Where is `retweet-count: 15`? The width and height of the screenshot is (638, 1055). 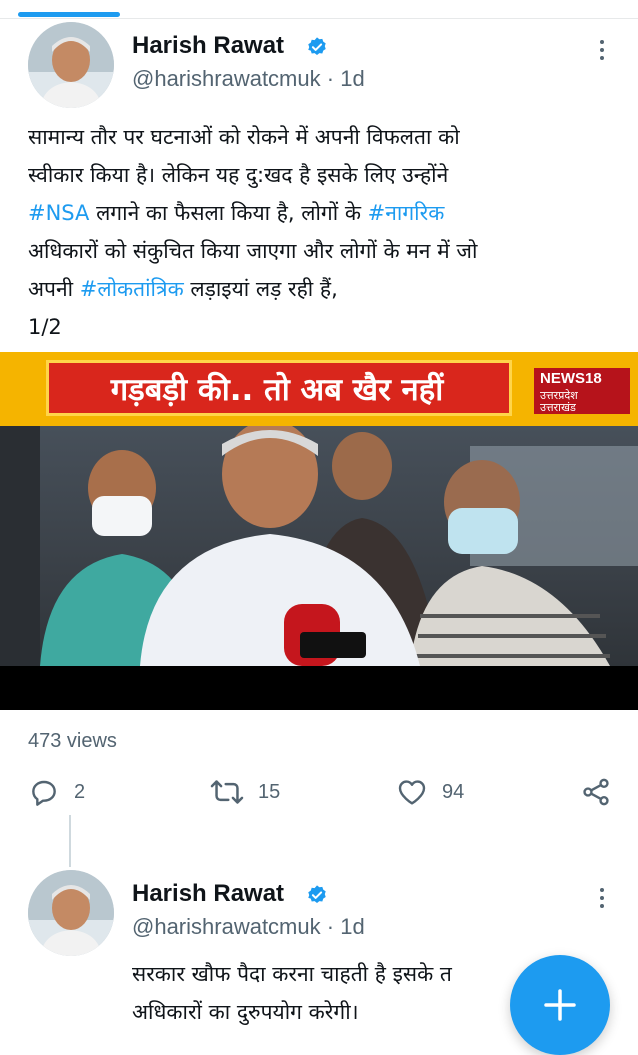 retweet-count: 15 is located at coordinates (269, 791).